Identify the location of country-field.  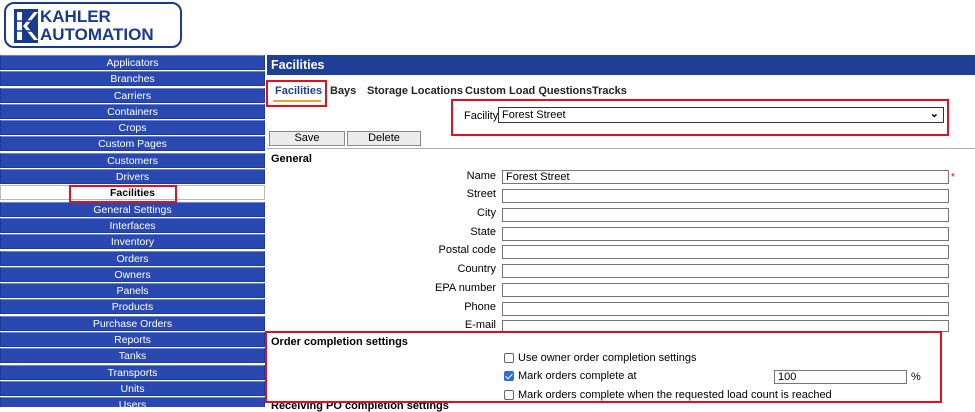
(725, 271).